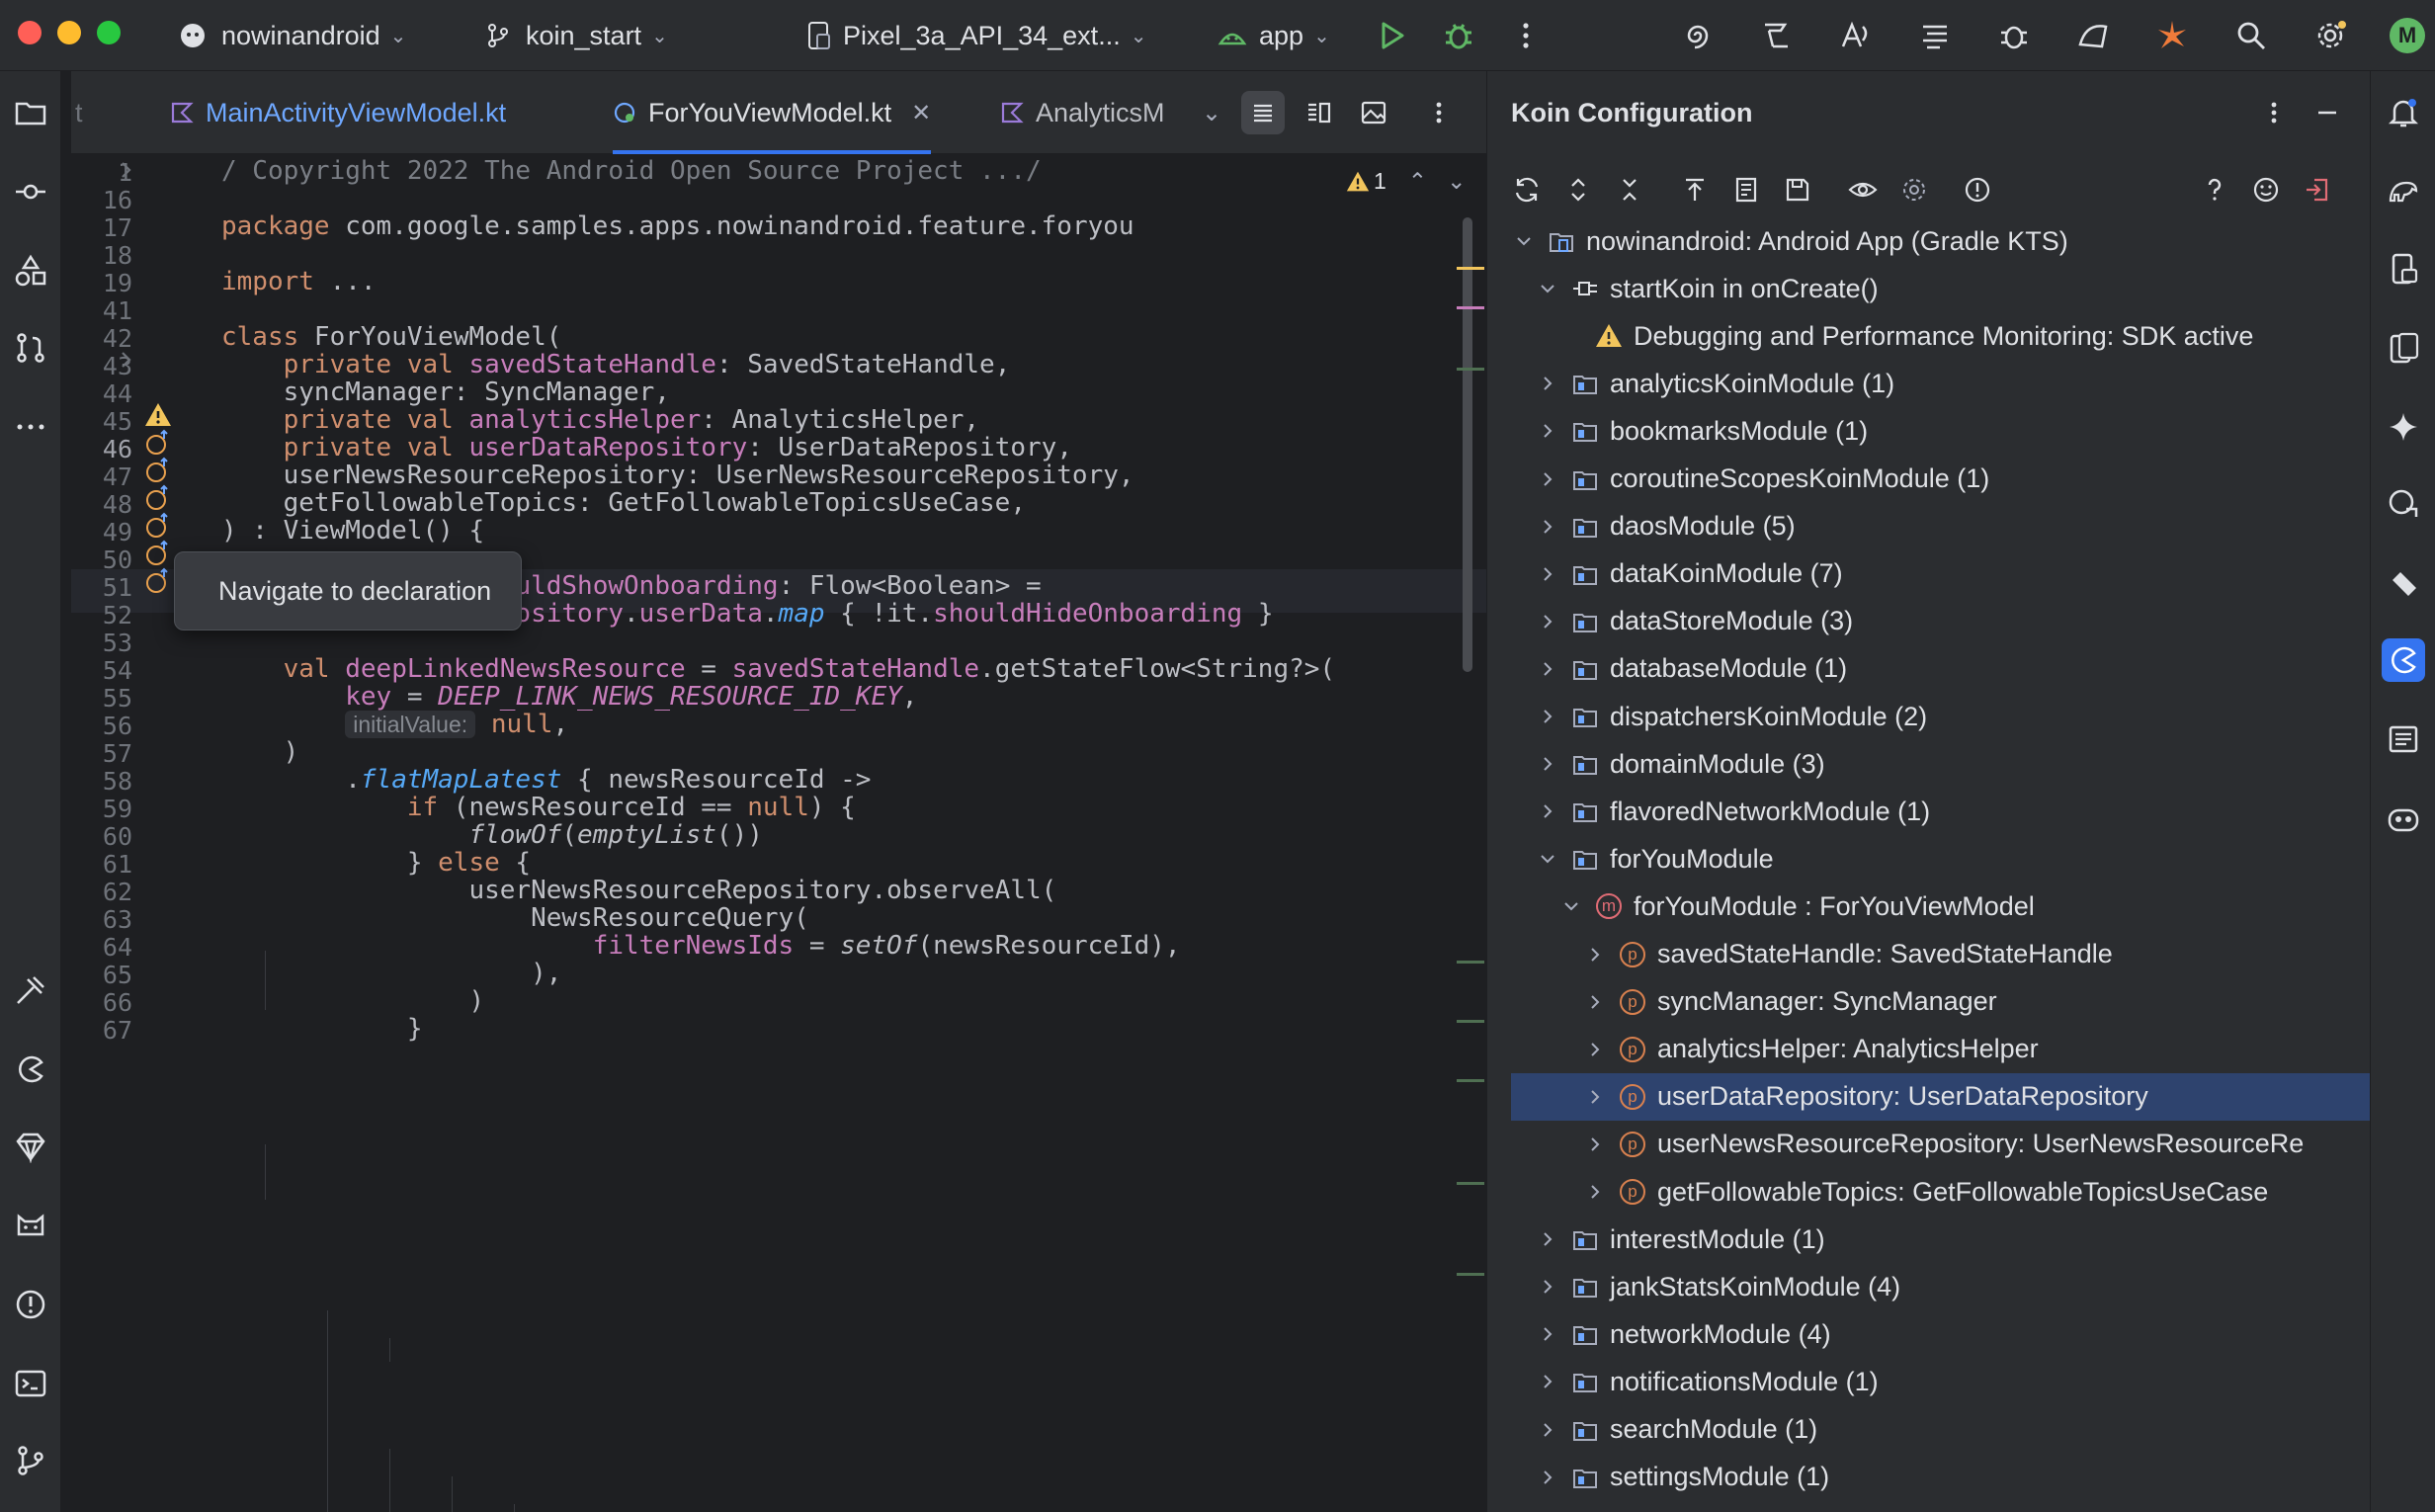 This screenshot has height=1512, width=2435. What do you see at coordinates (30, 348) in the screenshot?
I see `pull-requests-button` at bounding box center [30, 348].